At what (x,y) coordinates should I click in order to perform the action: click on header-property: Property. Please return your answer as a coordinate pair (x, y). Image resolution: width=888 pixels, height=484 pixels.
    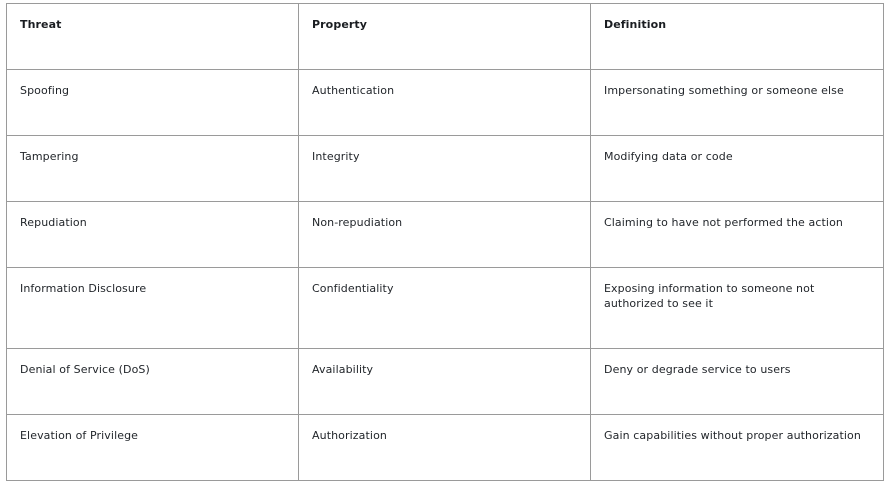
    Looking at the image, I should click on (444, 36).